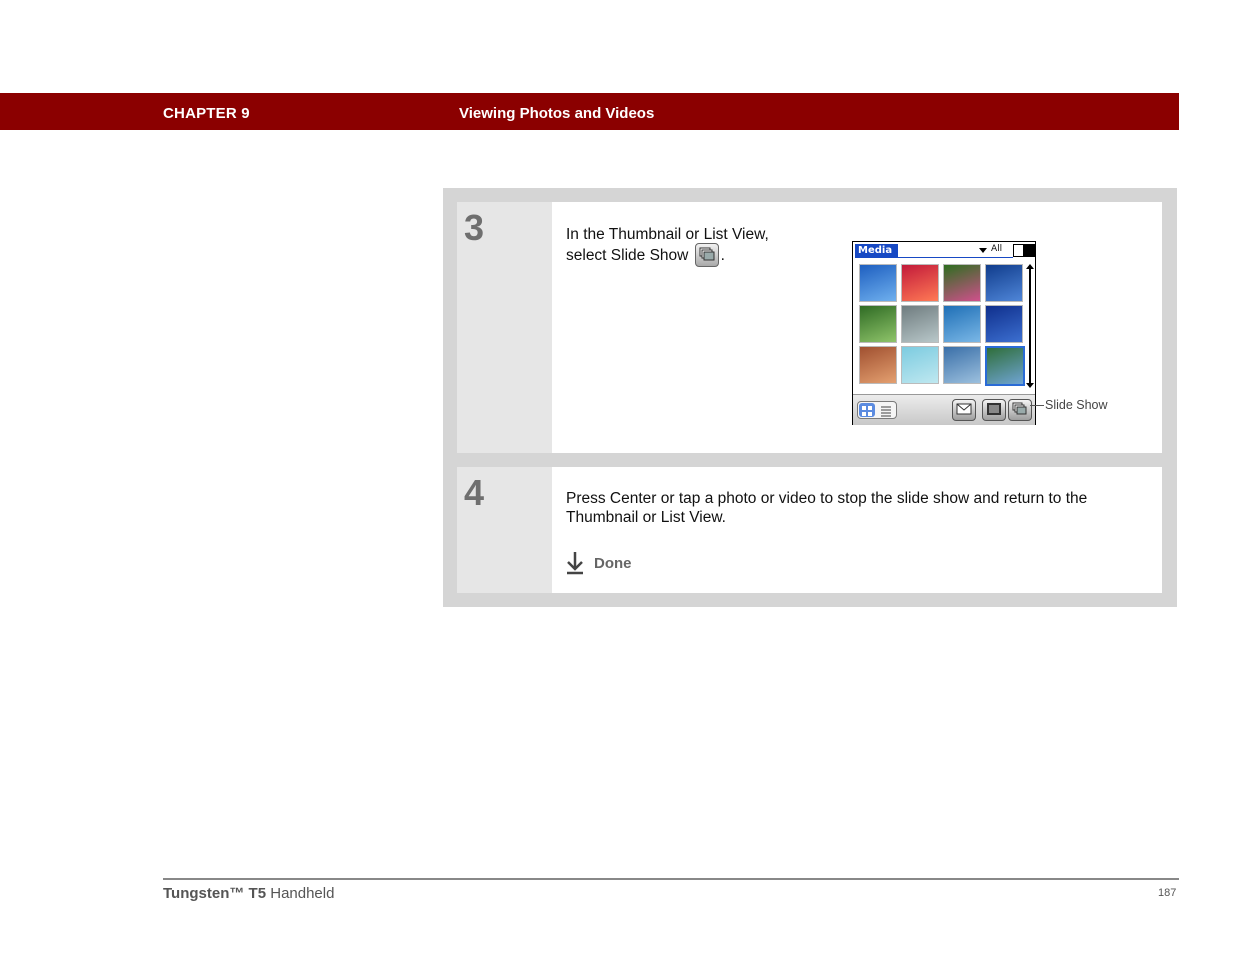  What do you see at coordinates (1030, 325) in the screenshot?
I see `scrollbar` at bounding box center [1030, 325].